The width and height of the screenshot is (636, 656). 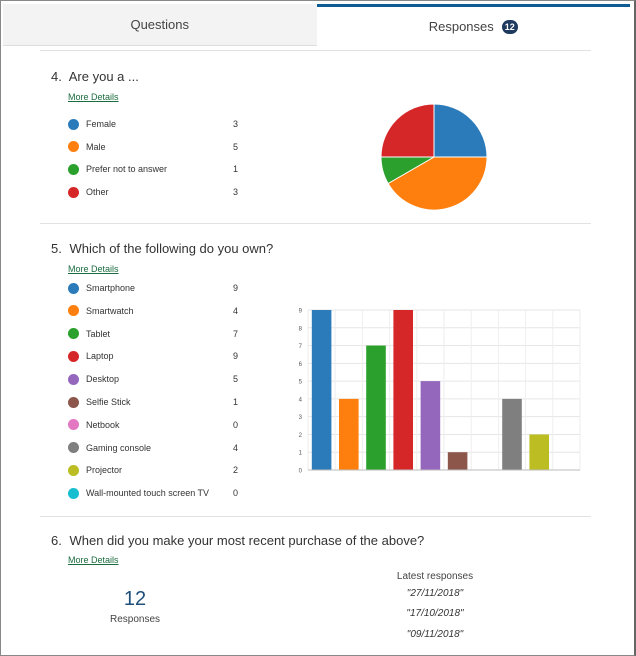 What do you see at coordinates (103, 379) in the screenshot?
I see `legend-label: Desktop` at bounding box center [103, 379].